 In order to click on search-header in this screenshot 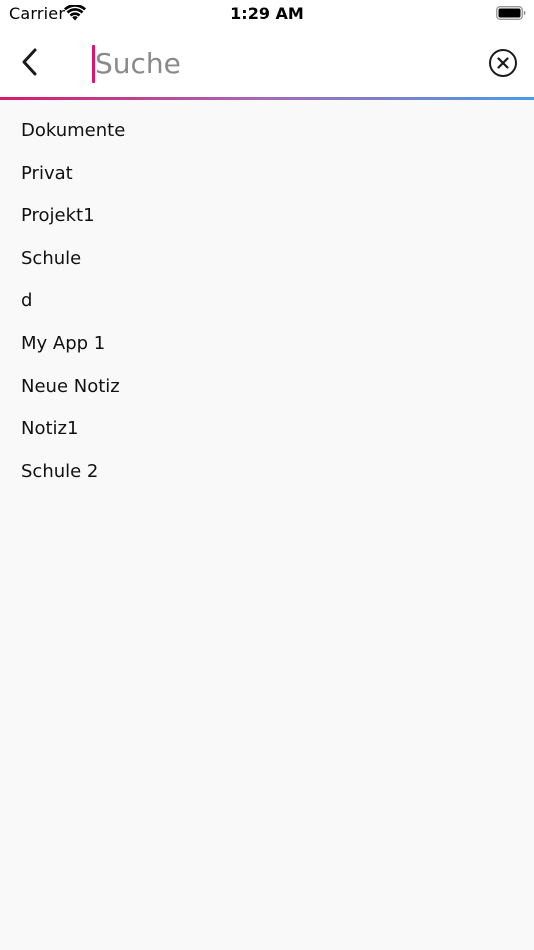, I will do `click(267, 62)`.